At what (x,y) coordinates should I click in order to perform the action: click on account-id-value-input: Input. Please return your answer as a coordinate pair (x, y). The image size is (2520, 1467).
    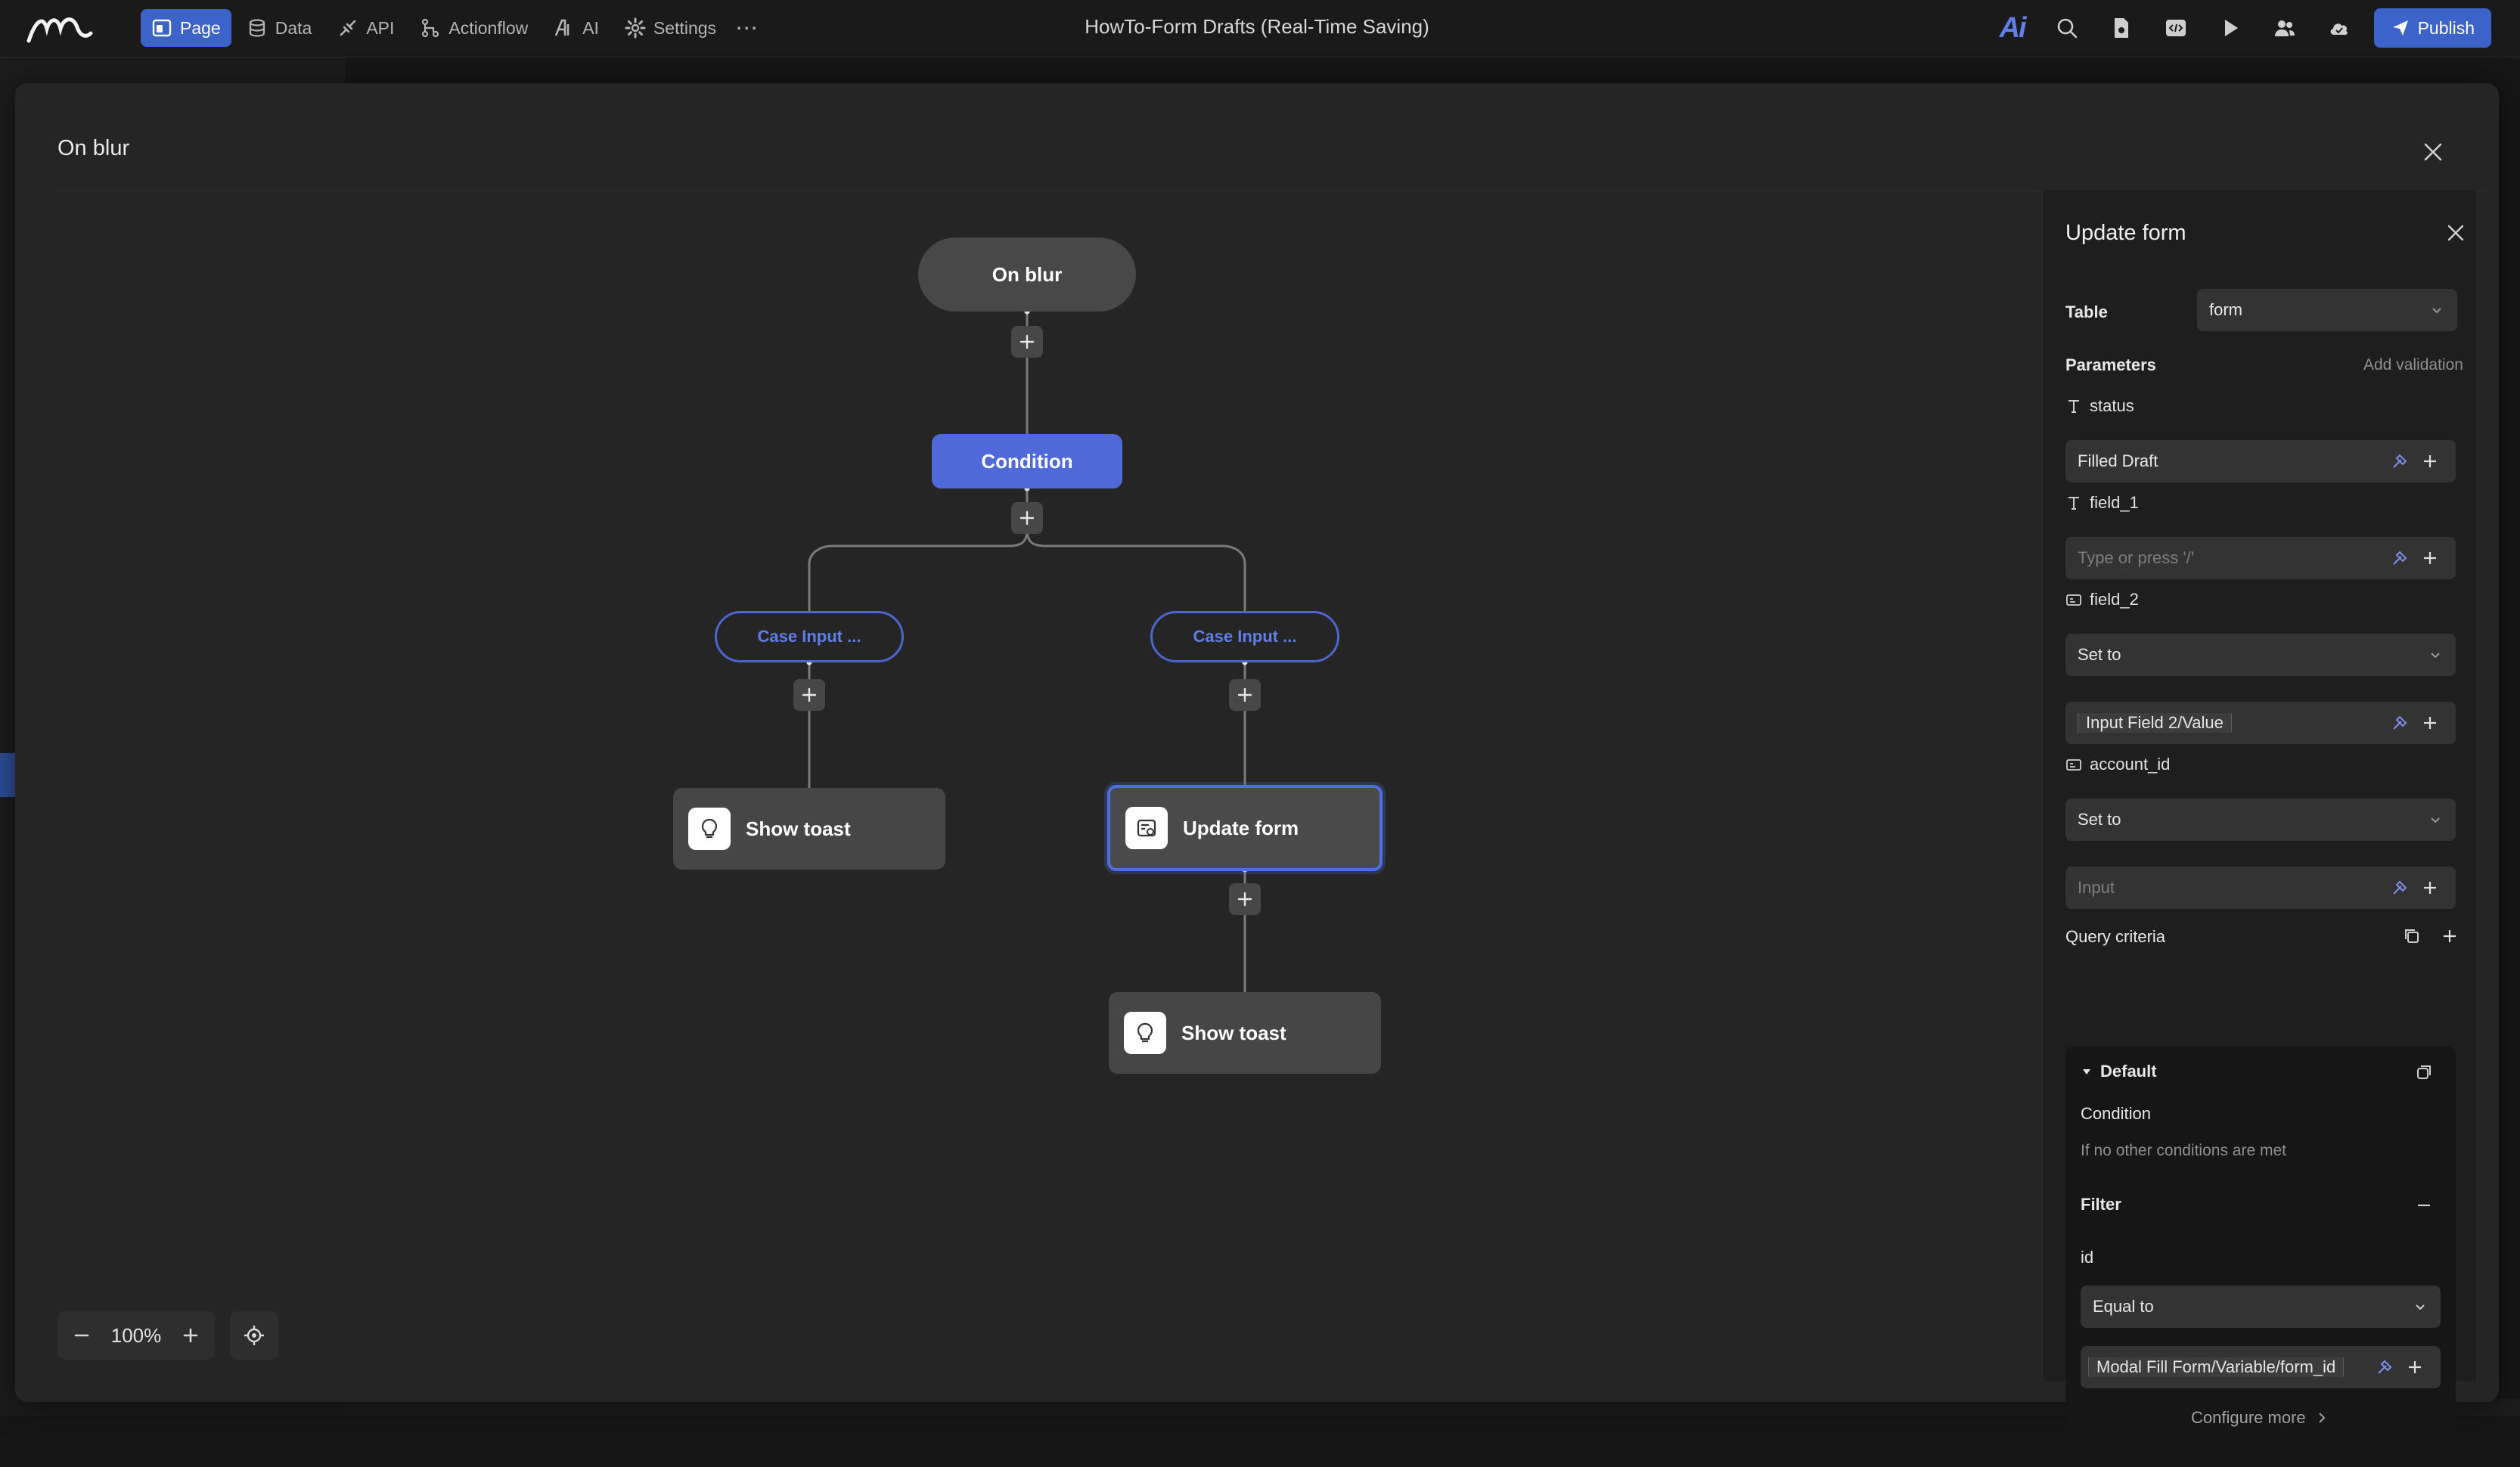
    Looking at the image, I should click on (2260, 888).